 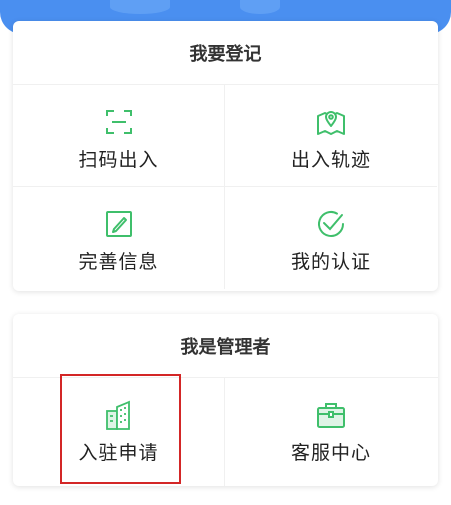 What do you see at coordinates (119, 122) in the screenshot?
I see `scan-icon` at bounding box center [119, 122].